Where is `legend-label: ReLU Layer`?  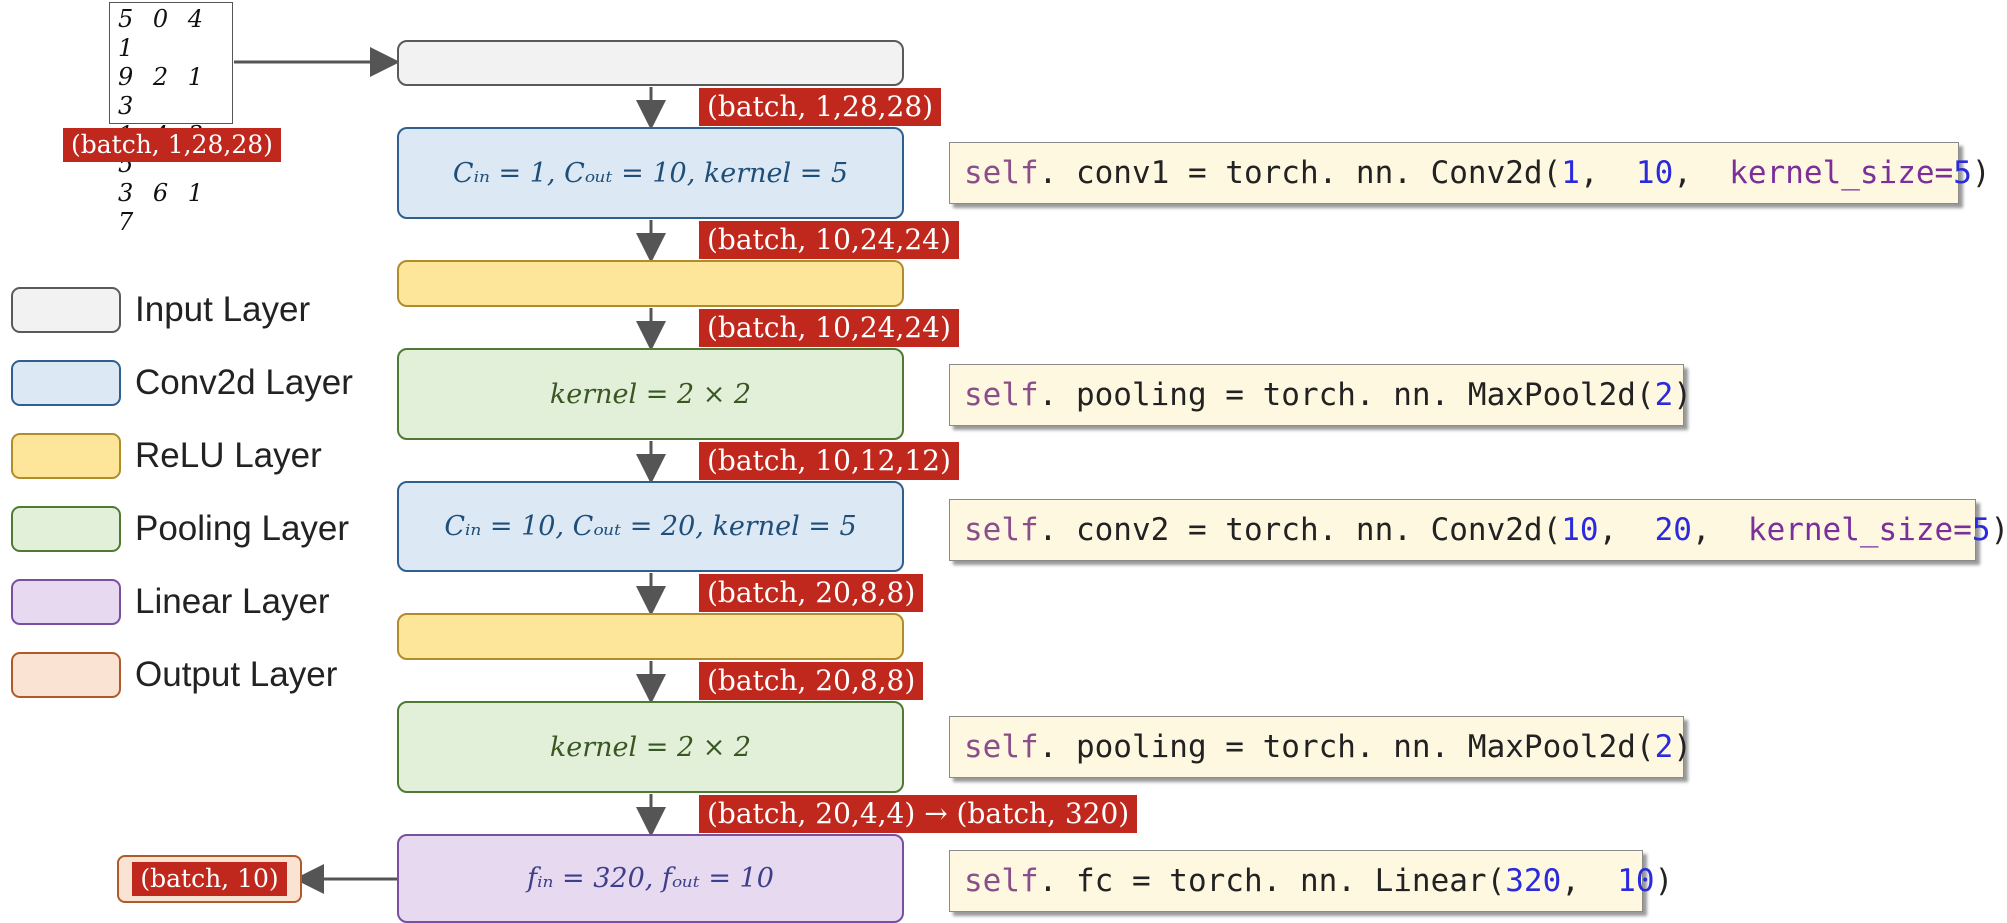 legend-label: ReLU Layer is located at coordinates (228, 455).